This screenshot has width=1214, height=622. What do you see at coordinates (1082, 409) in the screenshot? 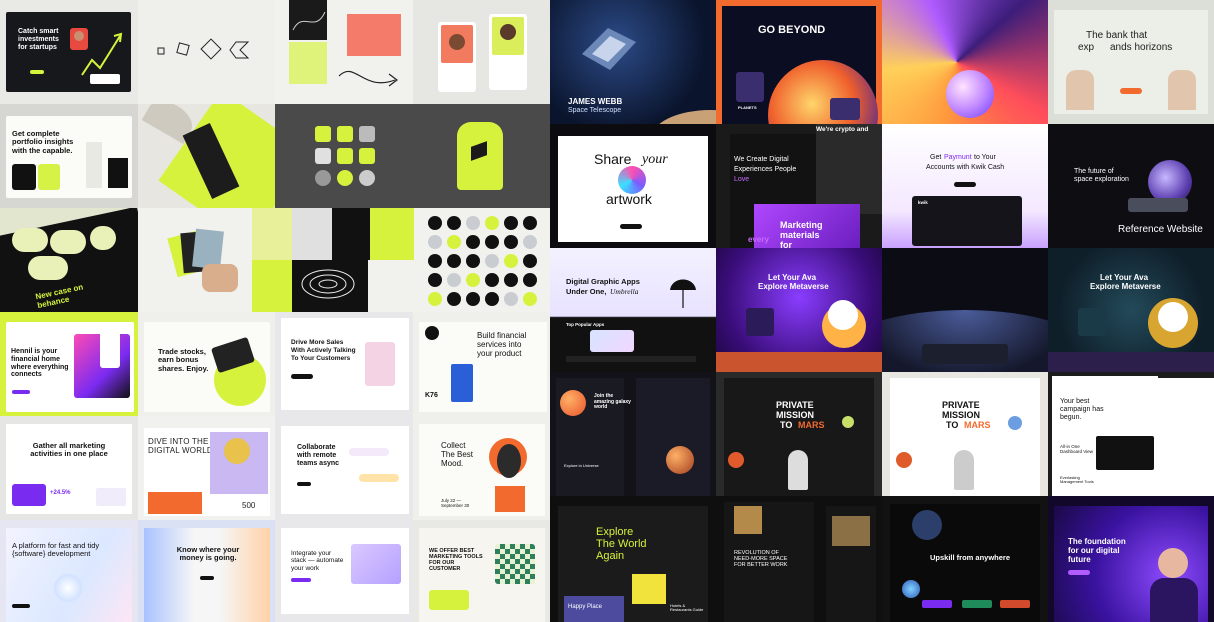
I see `campaign-headline: Your best campaign has begun.` at bounding box center [1082, 409].